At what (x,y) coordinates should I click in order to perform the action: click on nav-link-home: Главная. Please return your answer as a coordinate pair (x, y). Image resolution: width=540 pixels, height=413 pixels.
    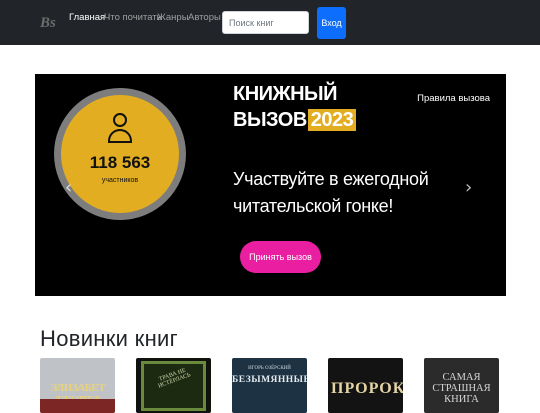
    Looking at the image, I should click on (87, 17).